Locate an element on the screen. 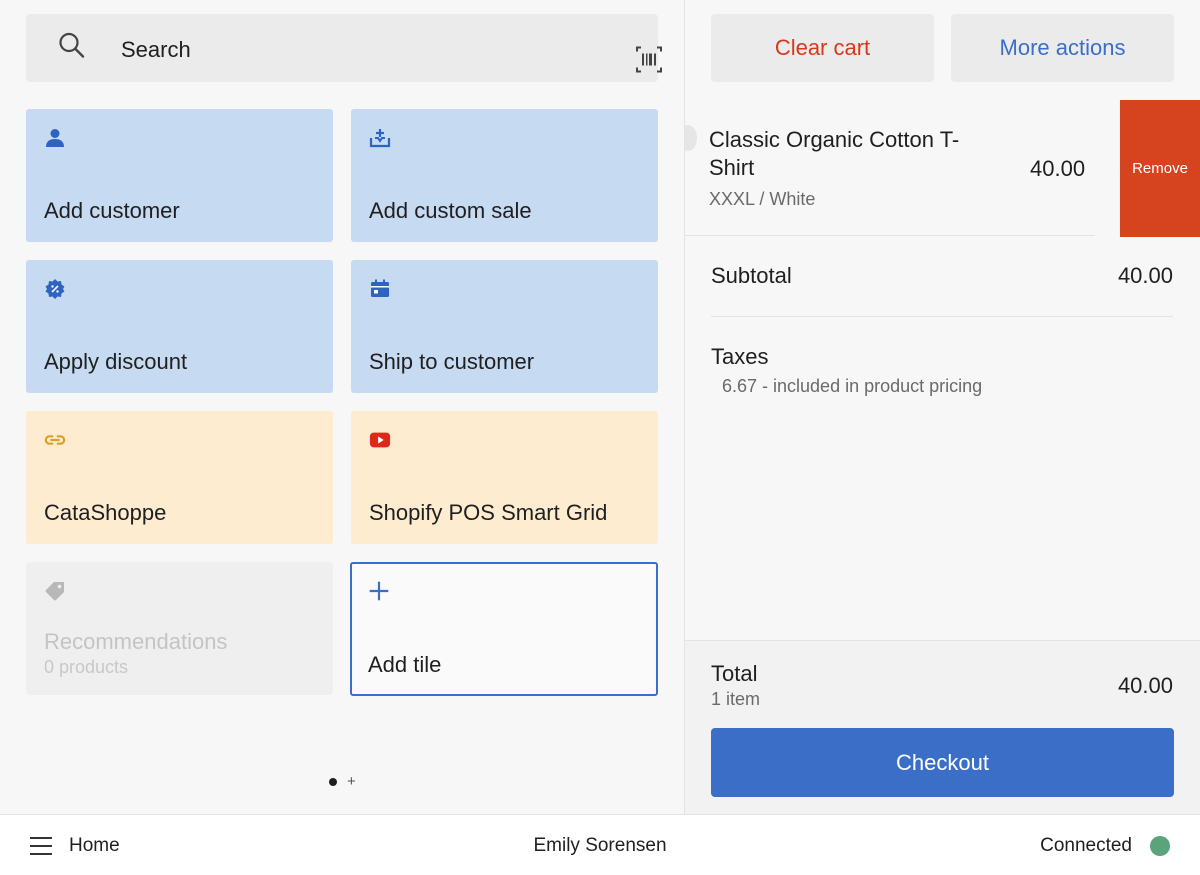 The width and height of the screenshot is (1200, 875). tile-label: Add tile is located at coordinates (405, 664).